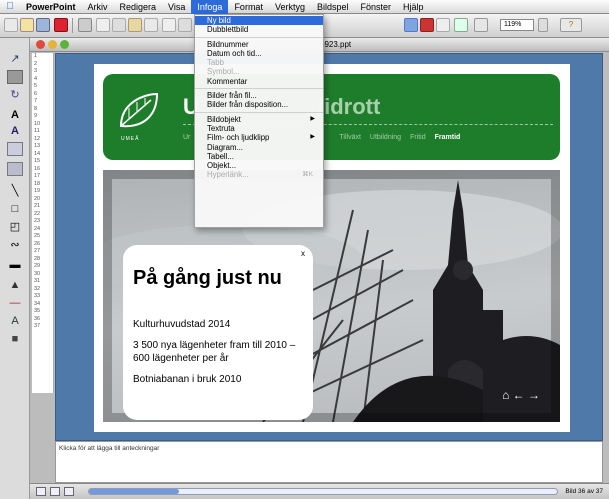 The image size is (609, 499). I want to click on menu-hjalp: Hjälp, so click(413, 7).